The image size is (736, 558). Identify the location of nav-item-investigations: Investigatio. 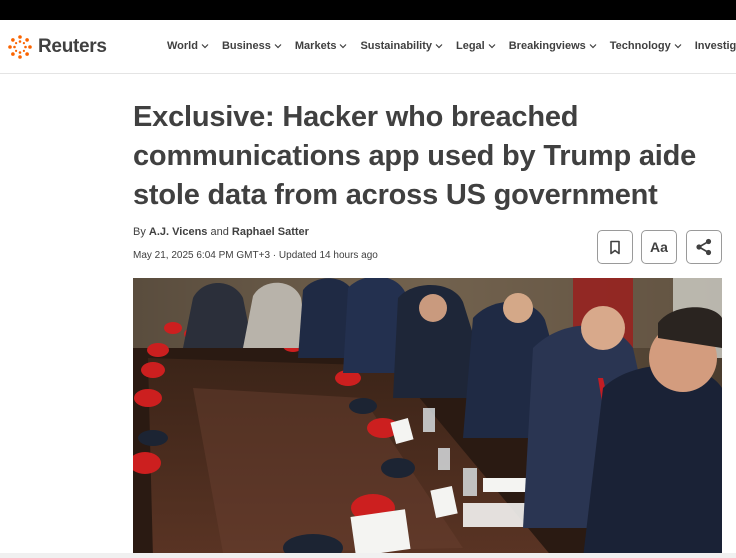
(715, 46).